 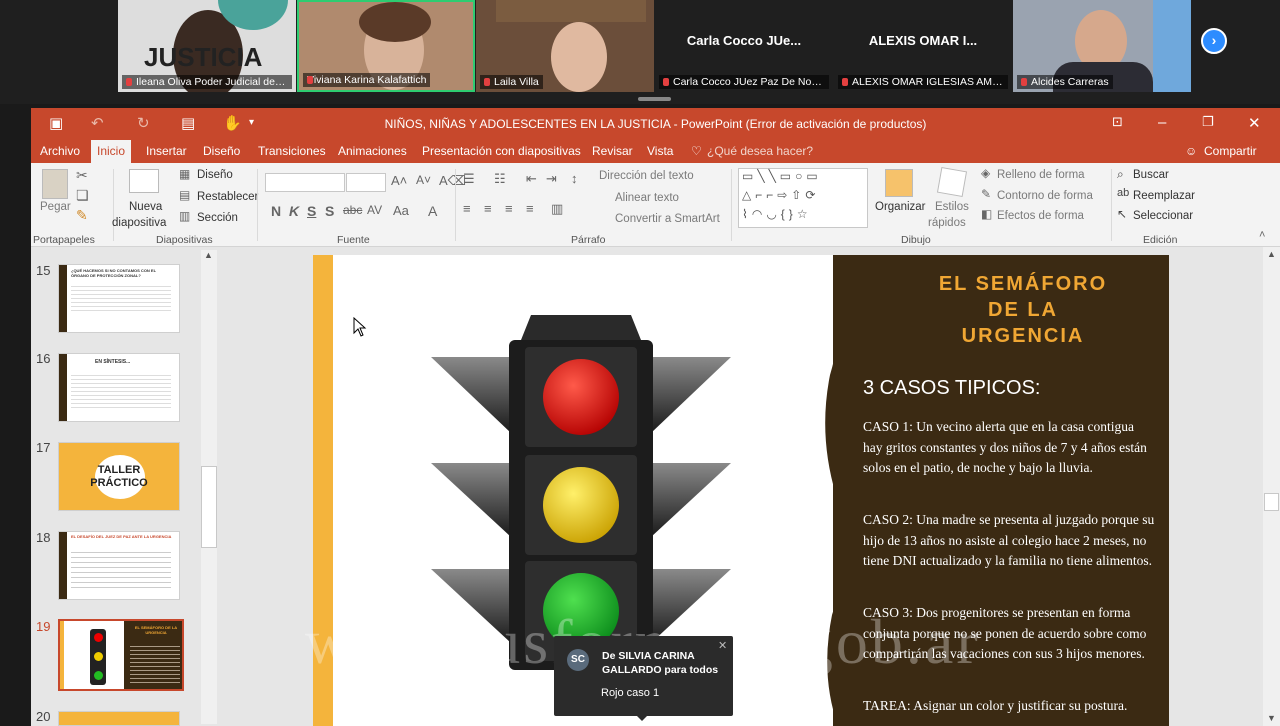 I want to click on shape-effects-button: Efectos de forma, so click(x=1040, y=216).